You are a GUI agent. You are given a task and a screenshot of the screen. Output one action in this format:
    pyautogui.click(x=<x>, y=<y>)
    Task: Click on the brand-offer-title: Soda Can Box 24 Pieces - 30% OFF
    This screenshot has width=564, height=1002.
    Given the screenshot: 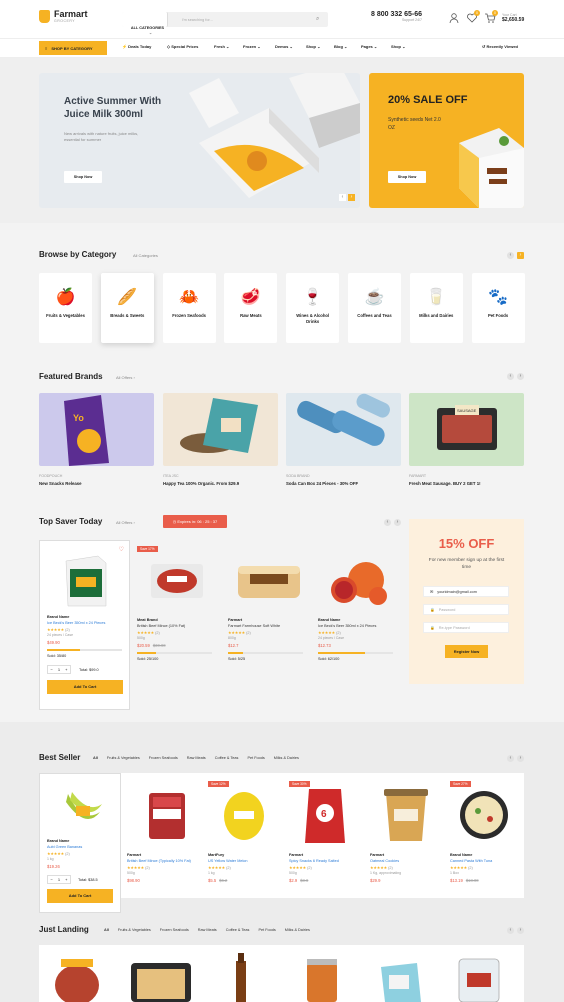 What is the action you would take?
    pyautogui.click(x=322, y=483)
    